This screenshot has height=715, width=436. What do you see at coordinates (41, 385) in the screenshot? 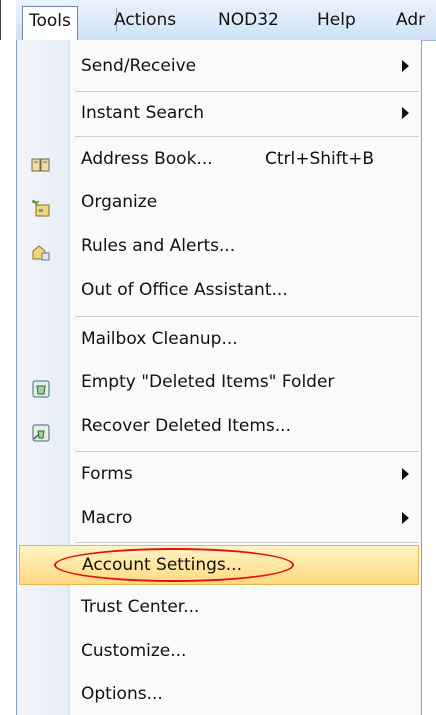
I see `empty-deleted-icon` at bounding box center [41, 385].